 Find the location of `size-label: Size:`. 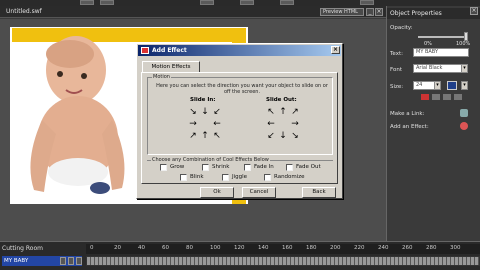

size-label: Size: is located at coordinates (397, 87).